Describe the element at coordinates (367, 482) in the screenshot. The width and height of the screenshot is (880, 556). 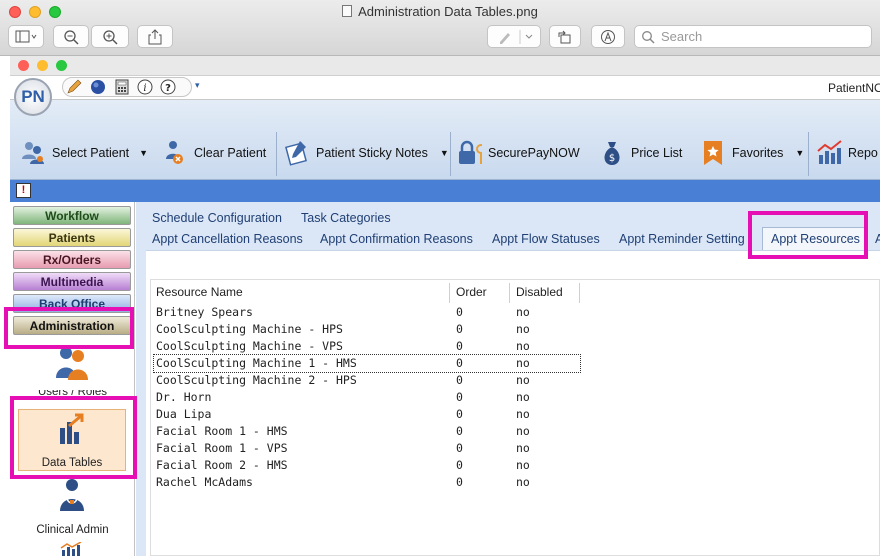
I see `table-row: Rachel McAdams 0 no` at that location.